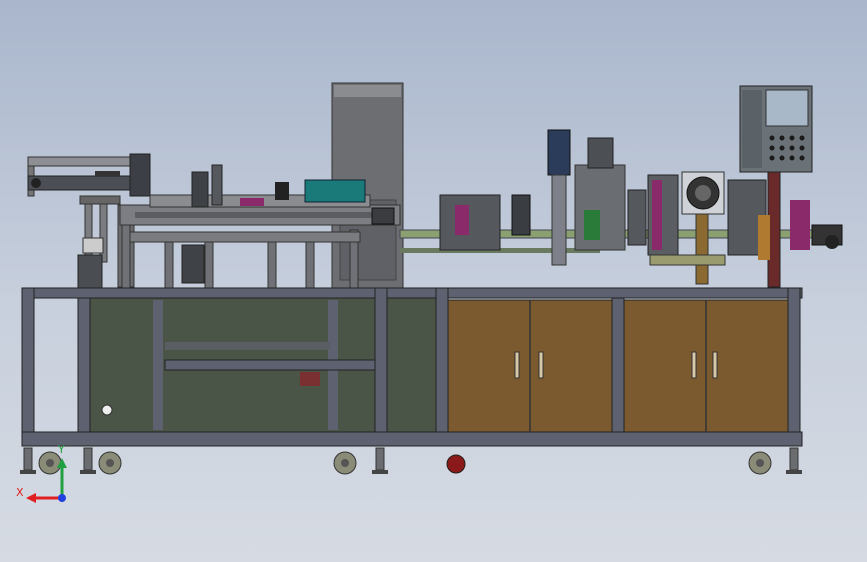 The height and width of the screenshot is (562, 867). What do you see at coordinates (20, 492) in the screenshot?
I see `x-axis-label: X` at bounding box center [20, 492].